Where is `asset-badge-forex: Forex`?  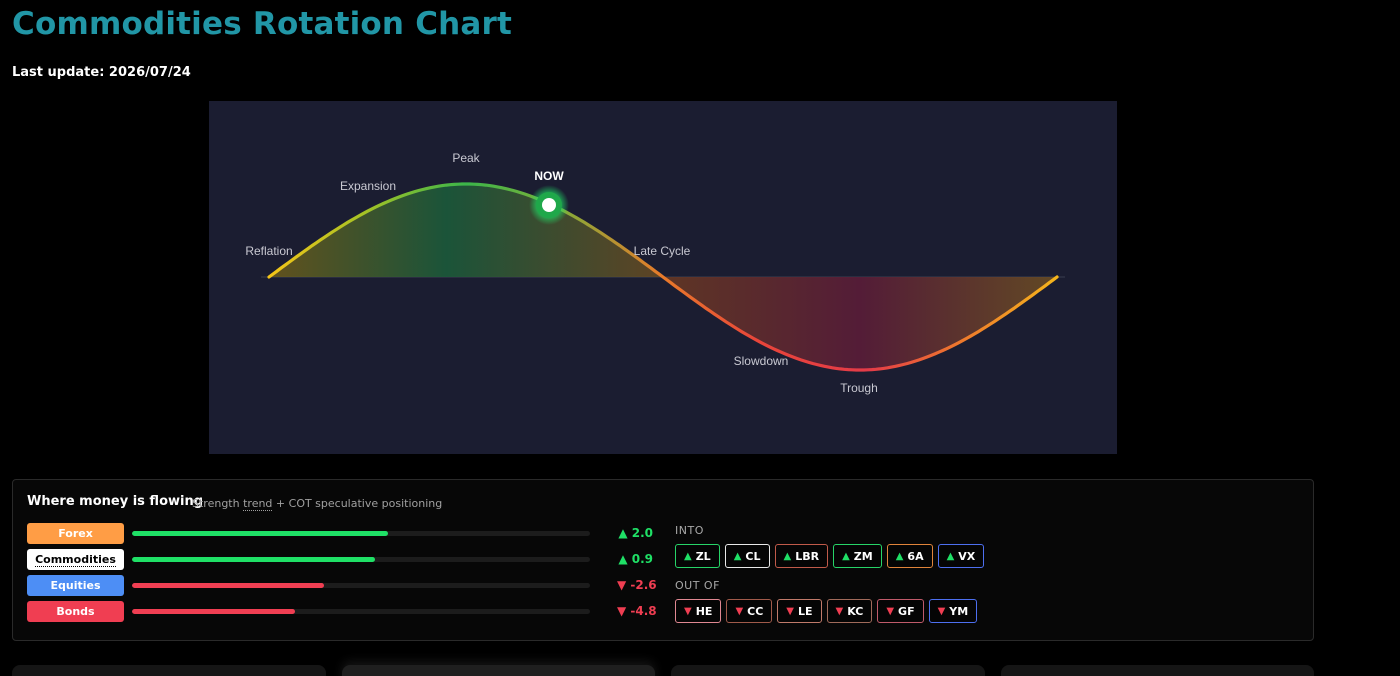
asset-badge-forex: Forex is located at coordinates (75, 533).